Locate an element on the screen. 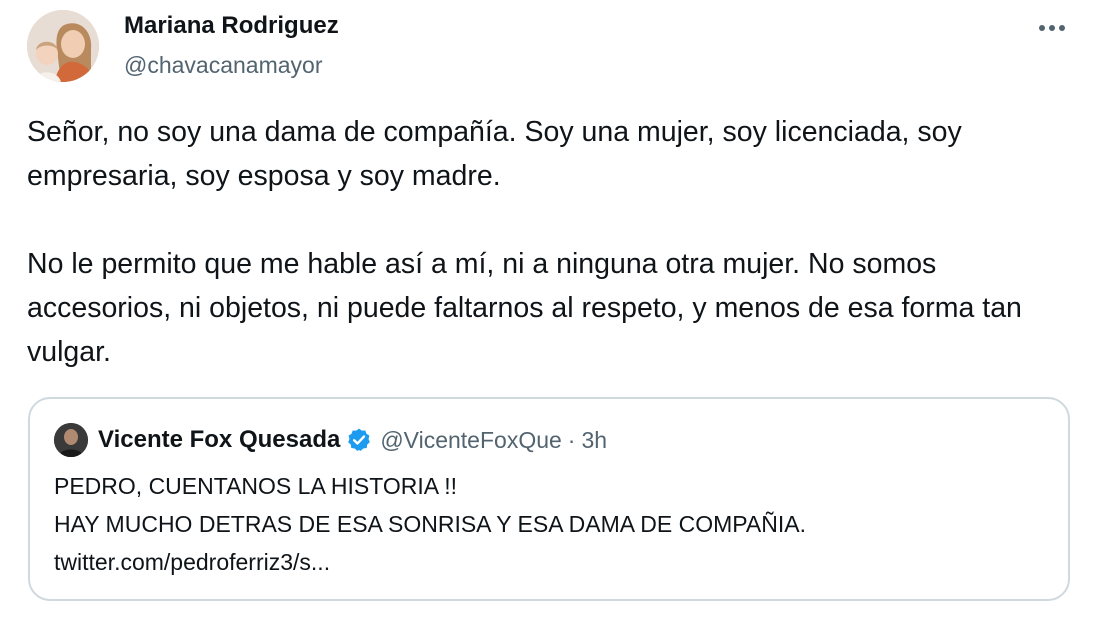 This screenshot has height=620, width=1102. quoted-line-1: PEDRO, CUENTANOS LA HISTORIA !! is located at coordinates (256, 486).